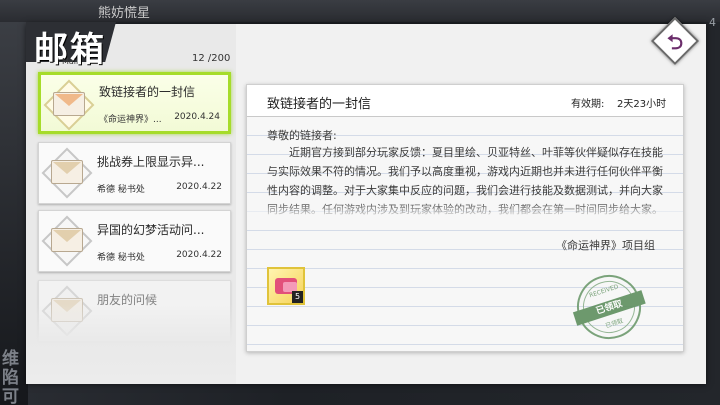  I want to click on player-name: 熊妨慌星, so click(124, 13).